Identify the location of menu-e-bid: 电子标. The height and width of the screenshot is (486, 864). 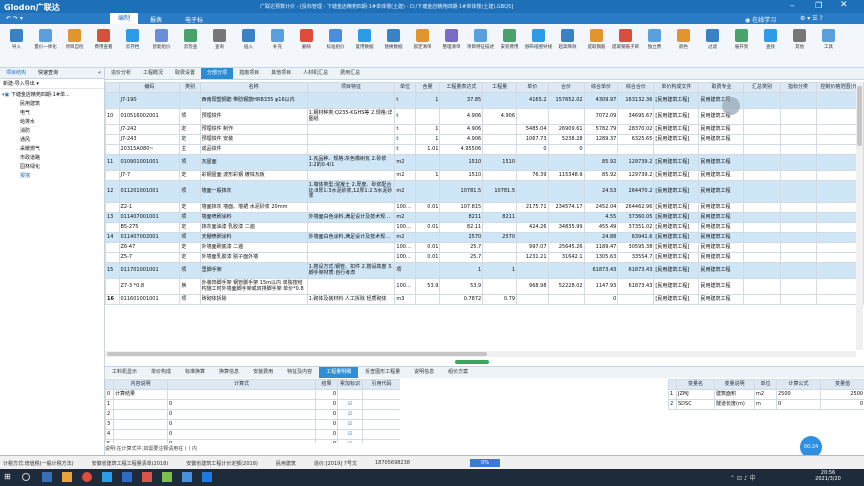
(194, 19).